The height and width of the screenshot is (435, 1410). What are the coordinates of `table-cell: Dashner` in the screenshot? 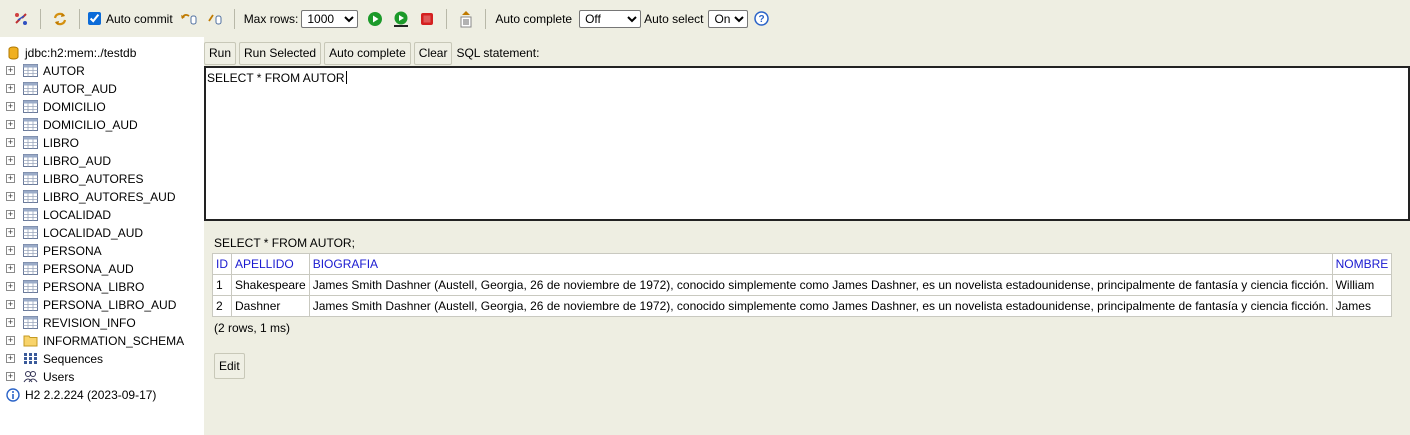 It's located at (270, 306).